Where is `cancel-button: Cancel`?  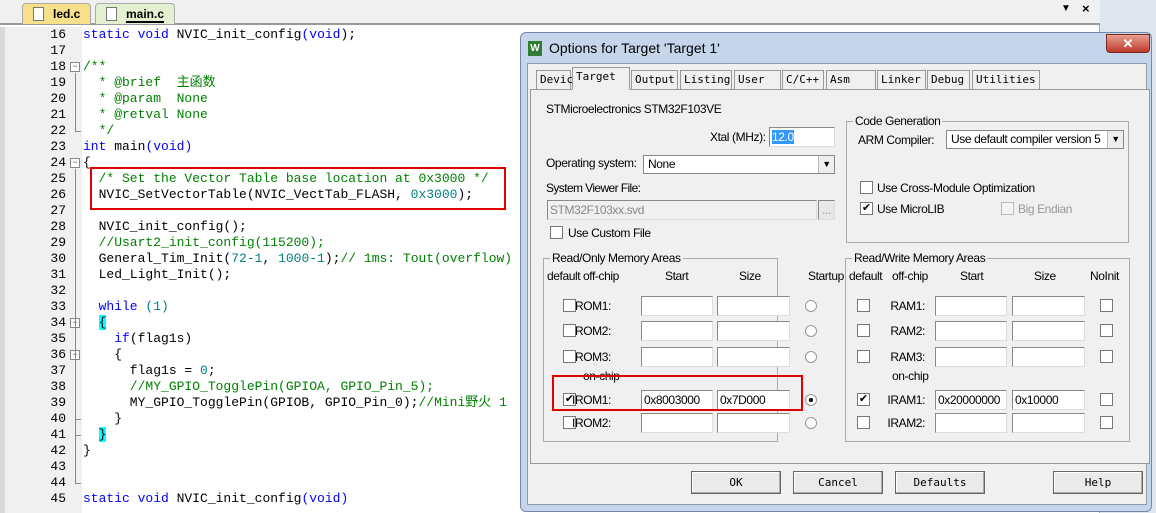 cancel-button: Cancel is located at coordinates (838, 482).